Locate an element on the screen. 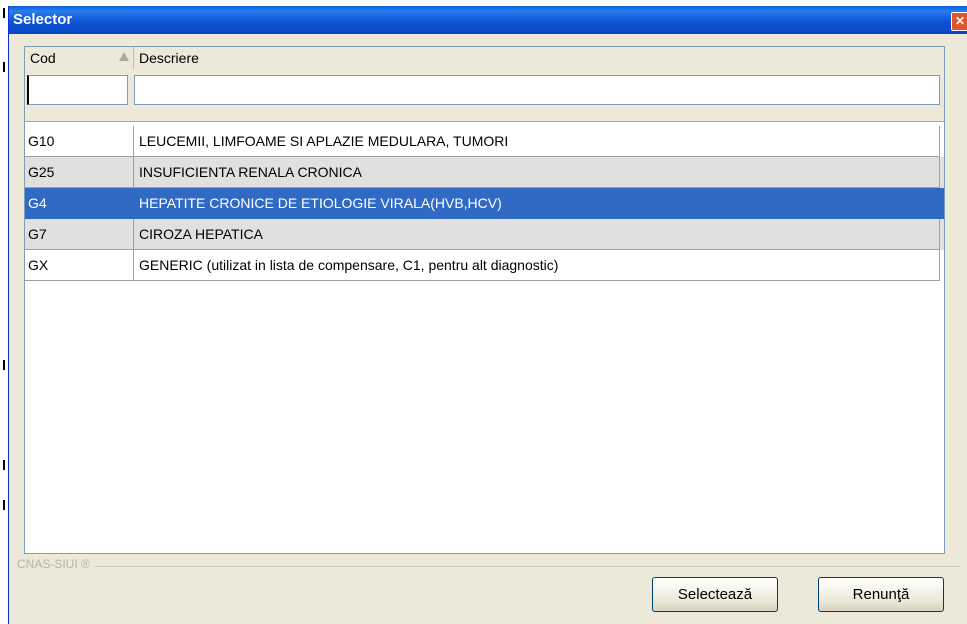  sort-ascending-icon is located at coordinates (124, 56).